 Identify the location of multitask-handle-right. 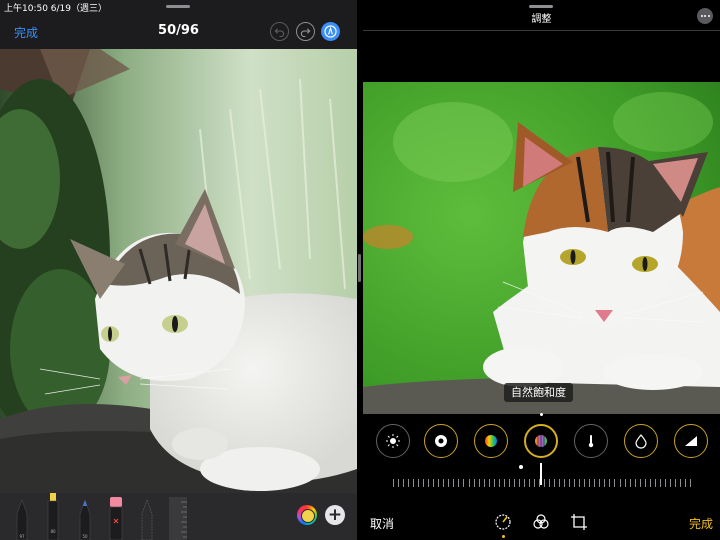
(541, 6).